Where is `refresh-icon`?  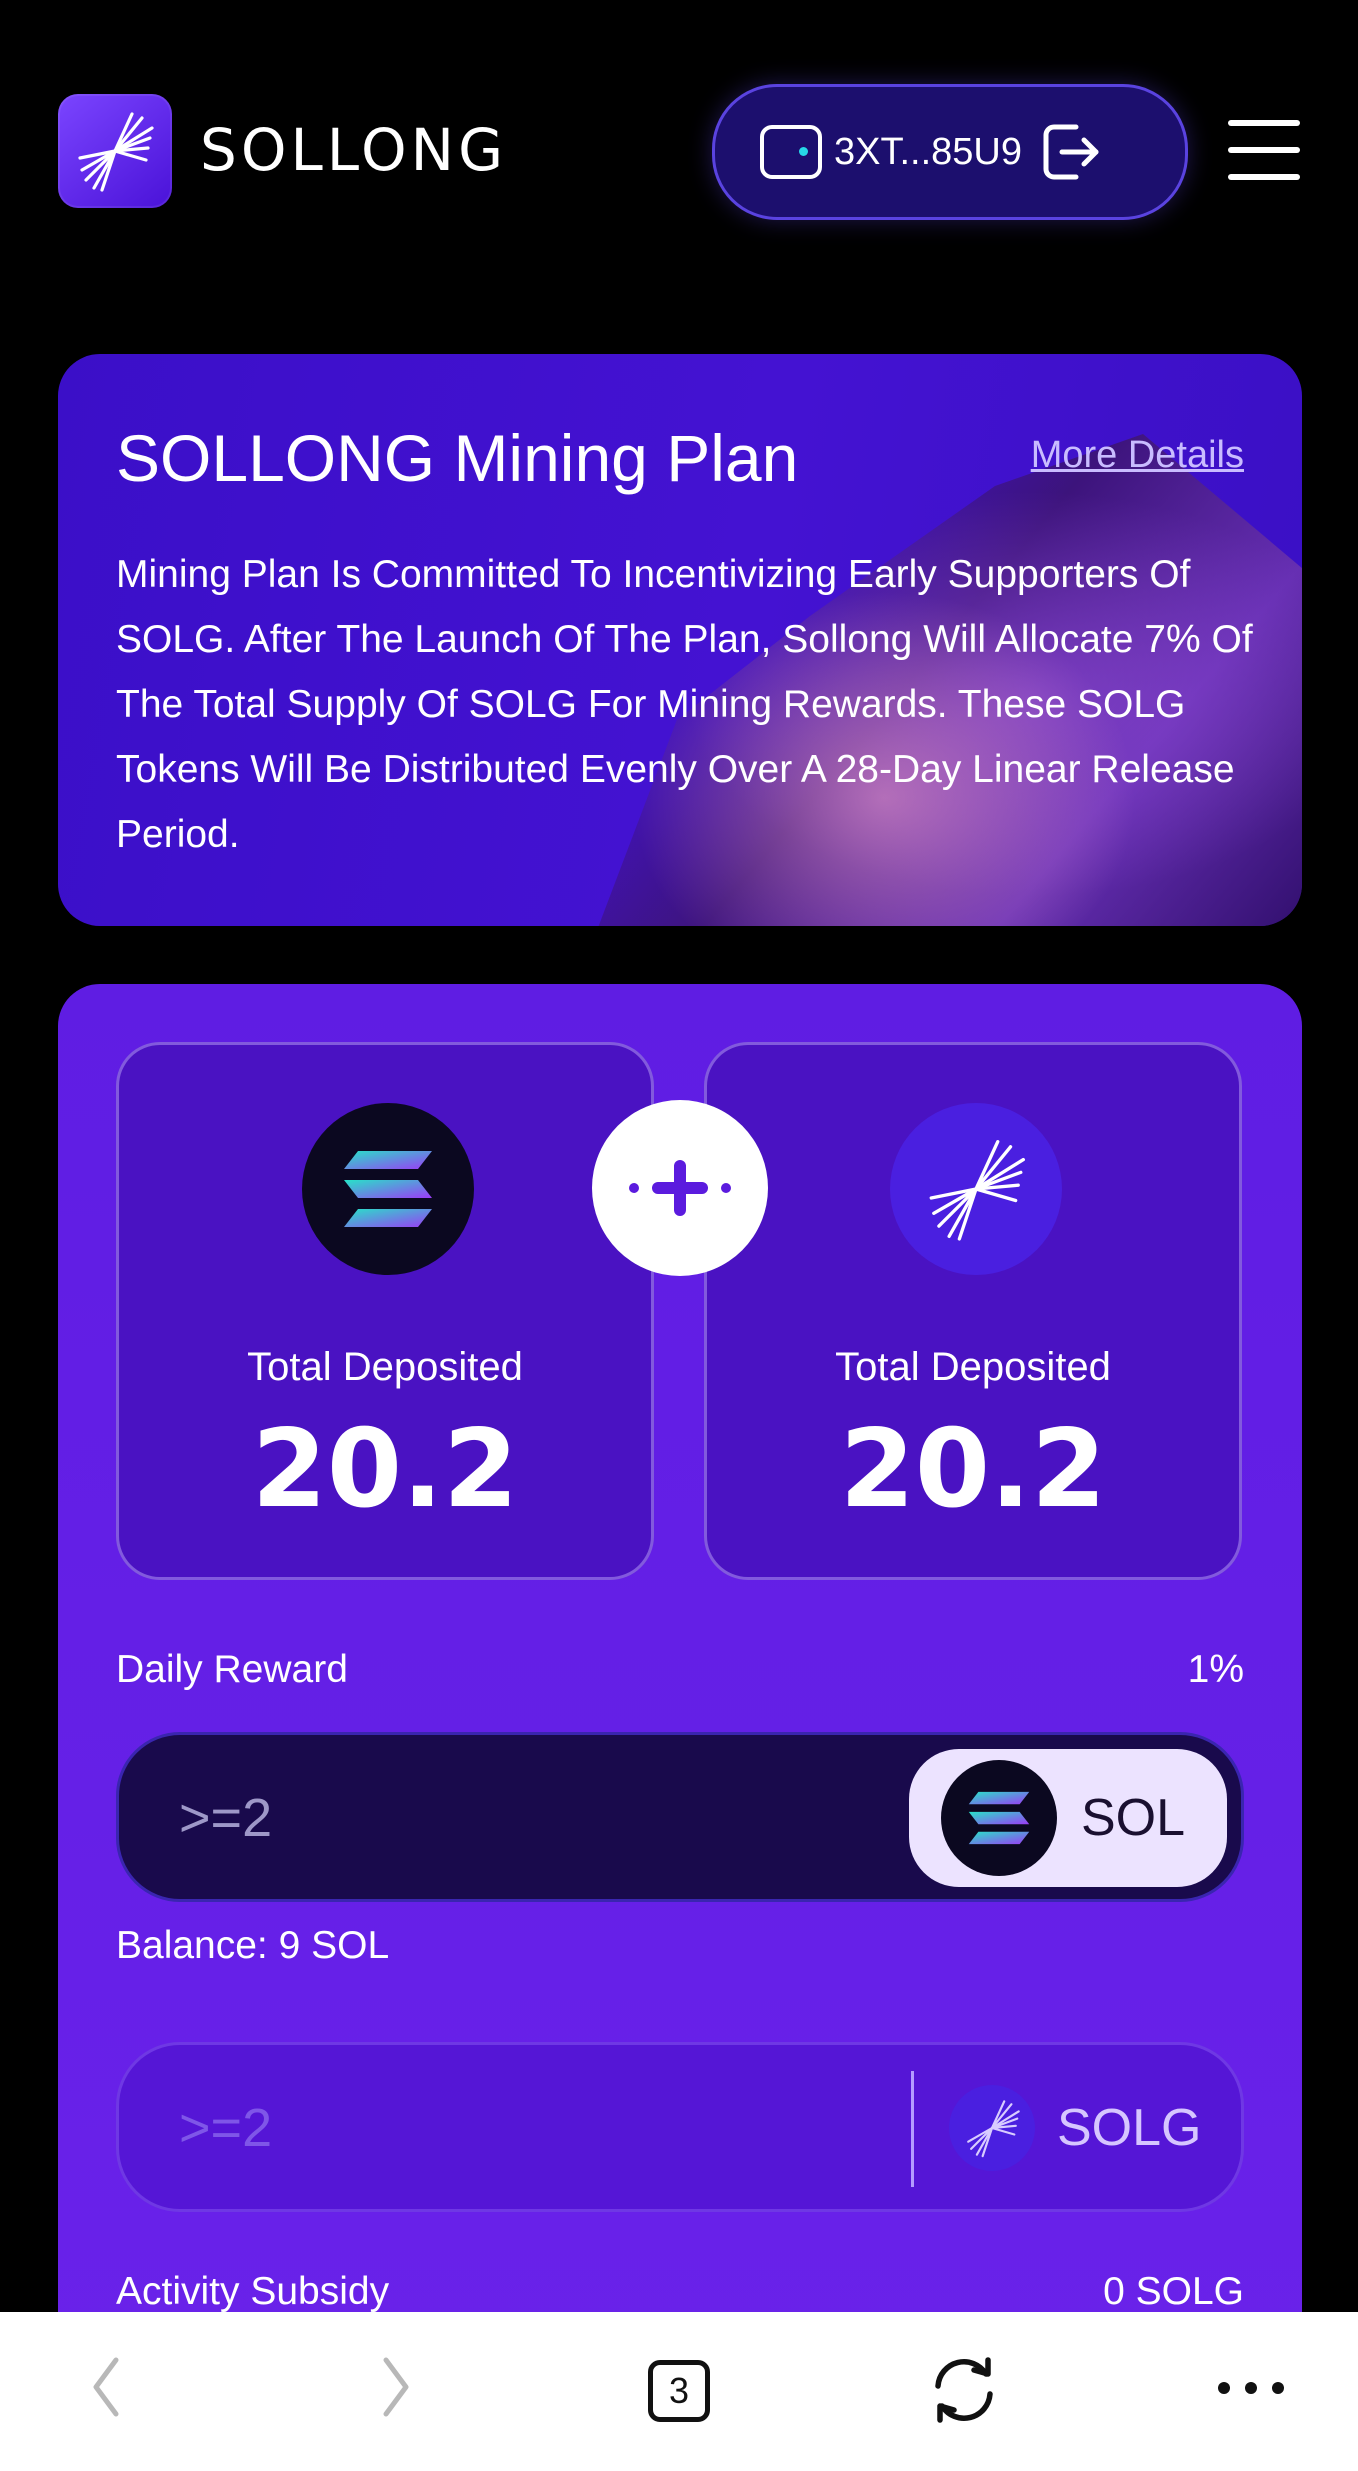
refresh-icon is located at coordinates (964, 2390).